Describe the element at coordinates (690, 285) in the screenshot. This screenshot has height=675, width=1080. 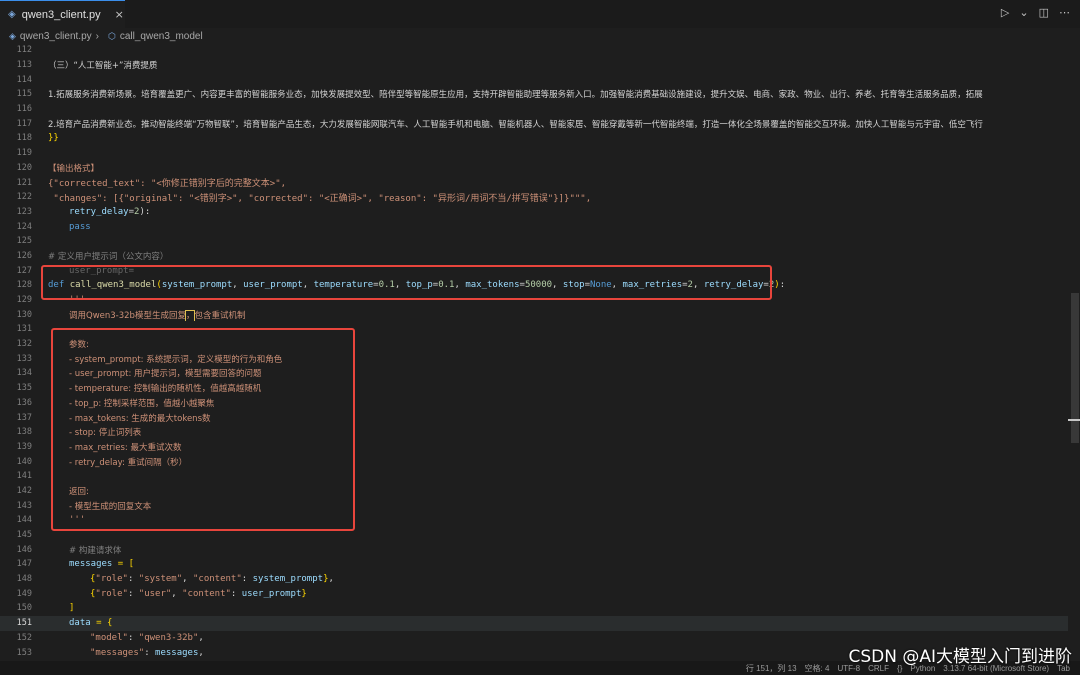
I see `token: 2` at that location.